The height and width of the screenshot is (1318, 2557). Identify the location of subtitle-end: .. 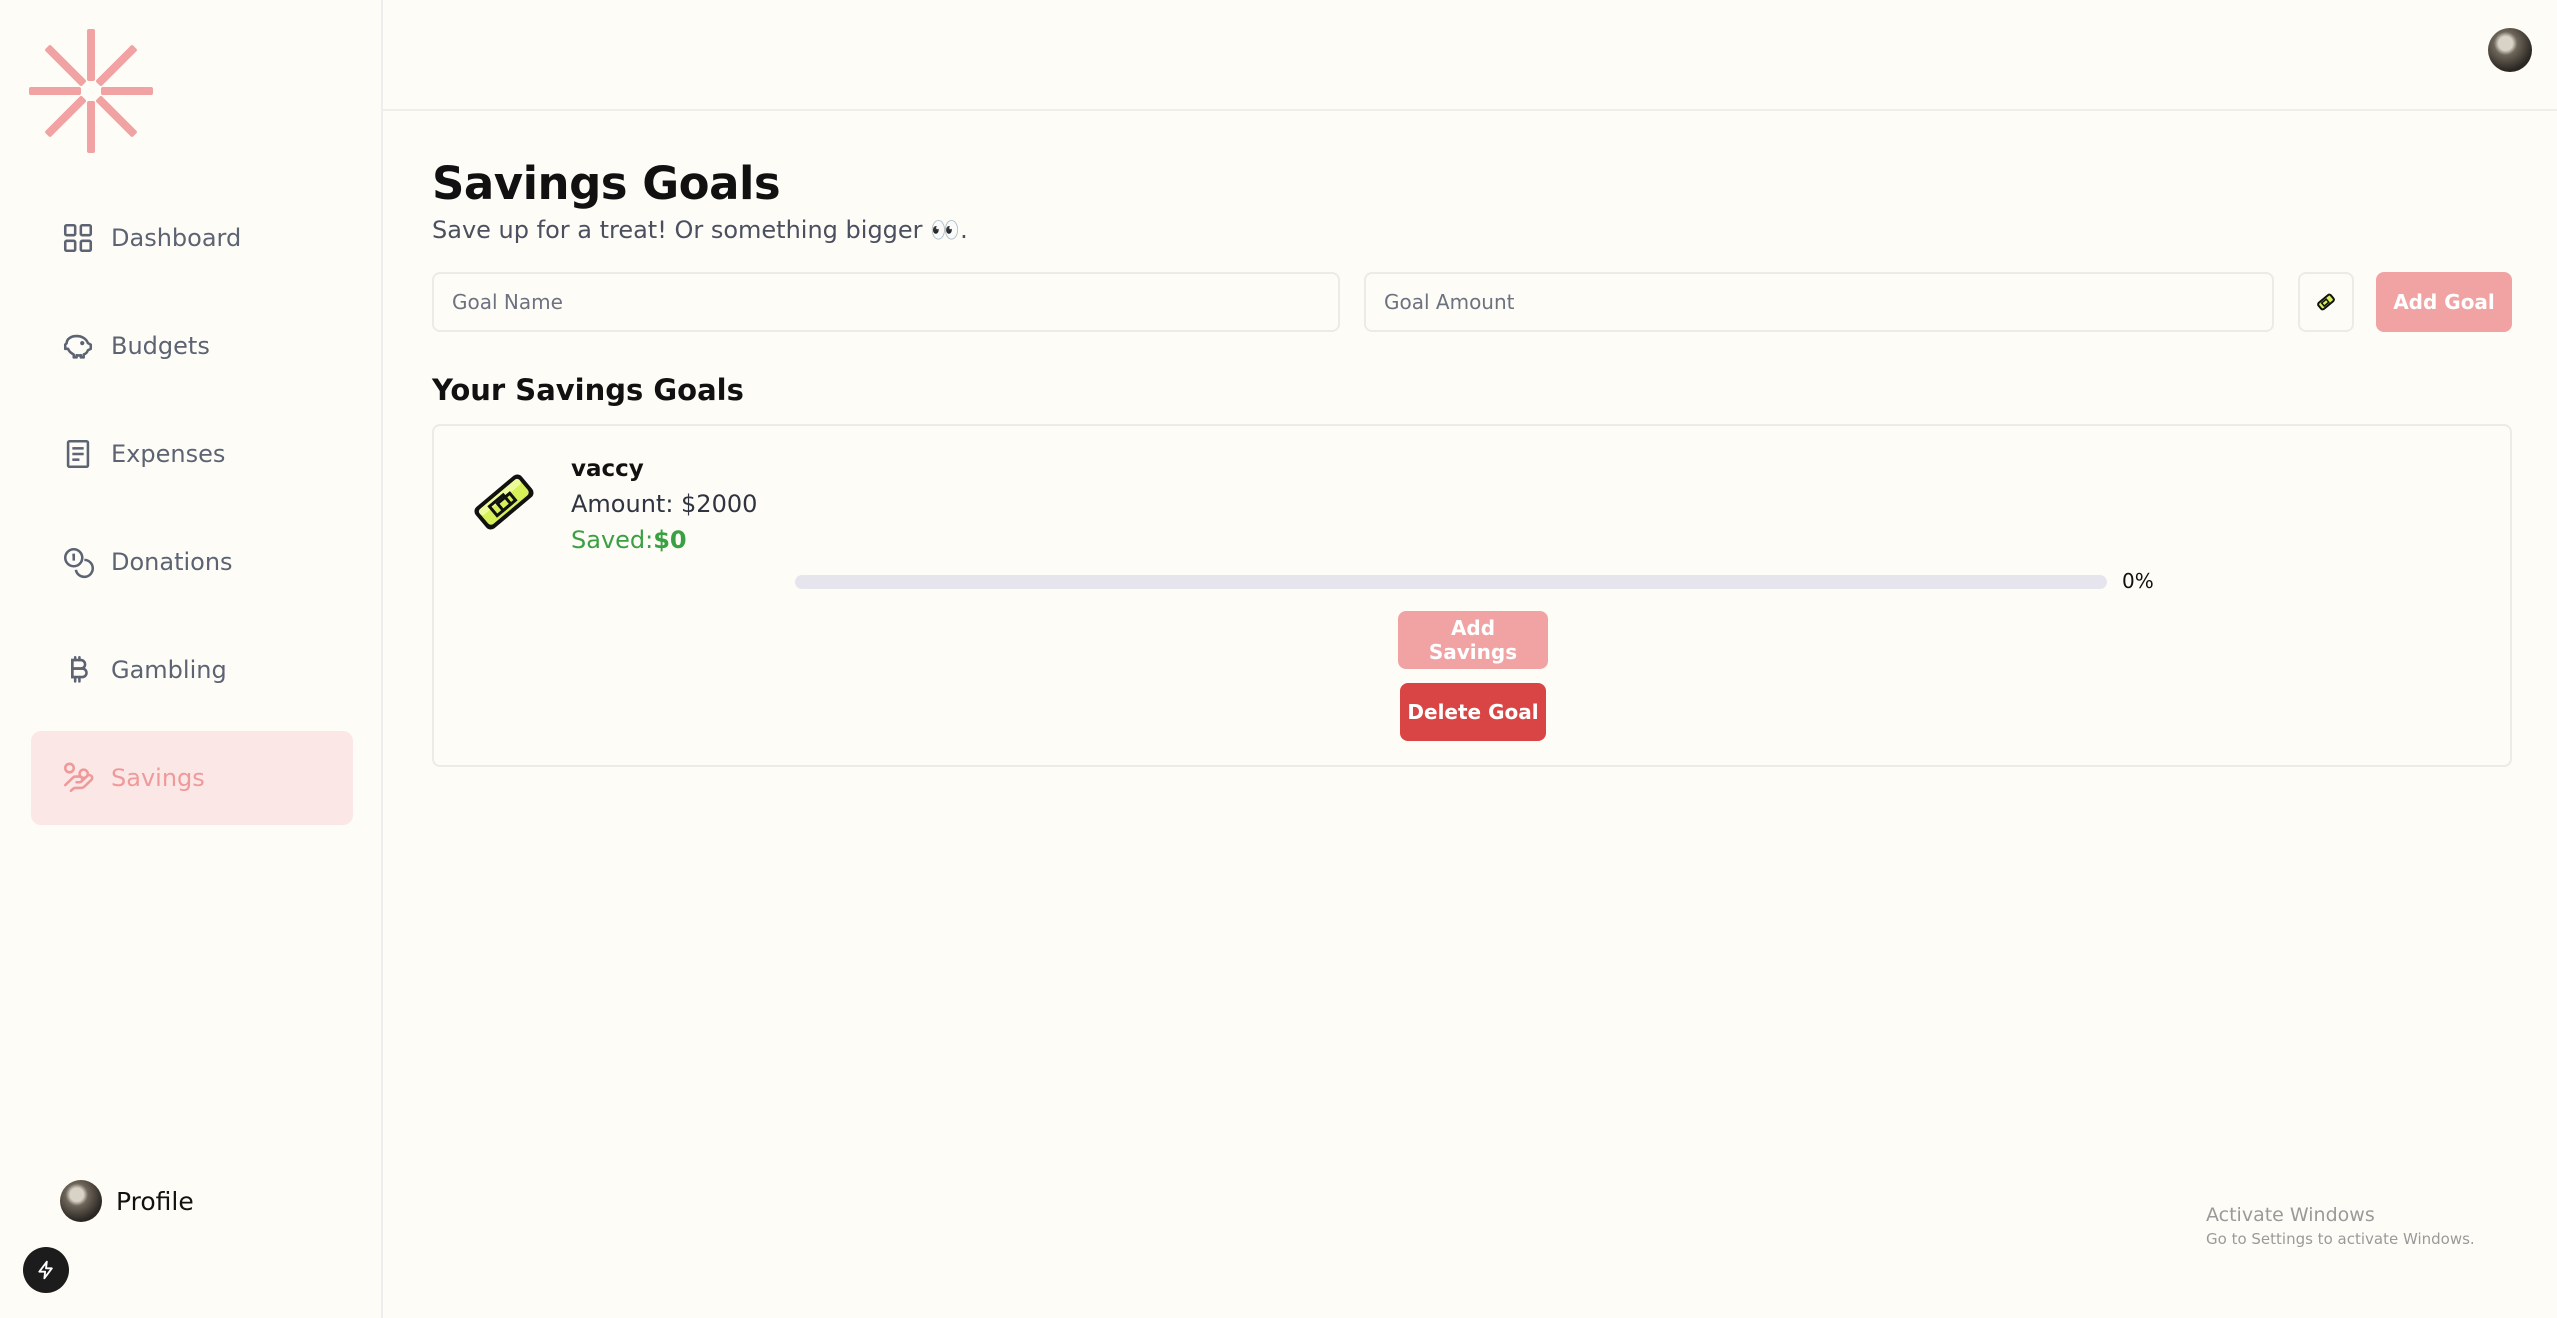
(964, 230).